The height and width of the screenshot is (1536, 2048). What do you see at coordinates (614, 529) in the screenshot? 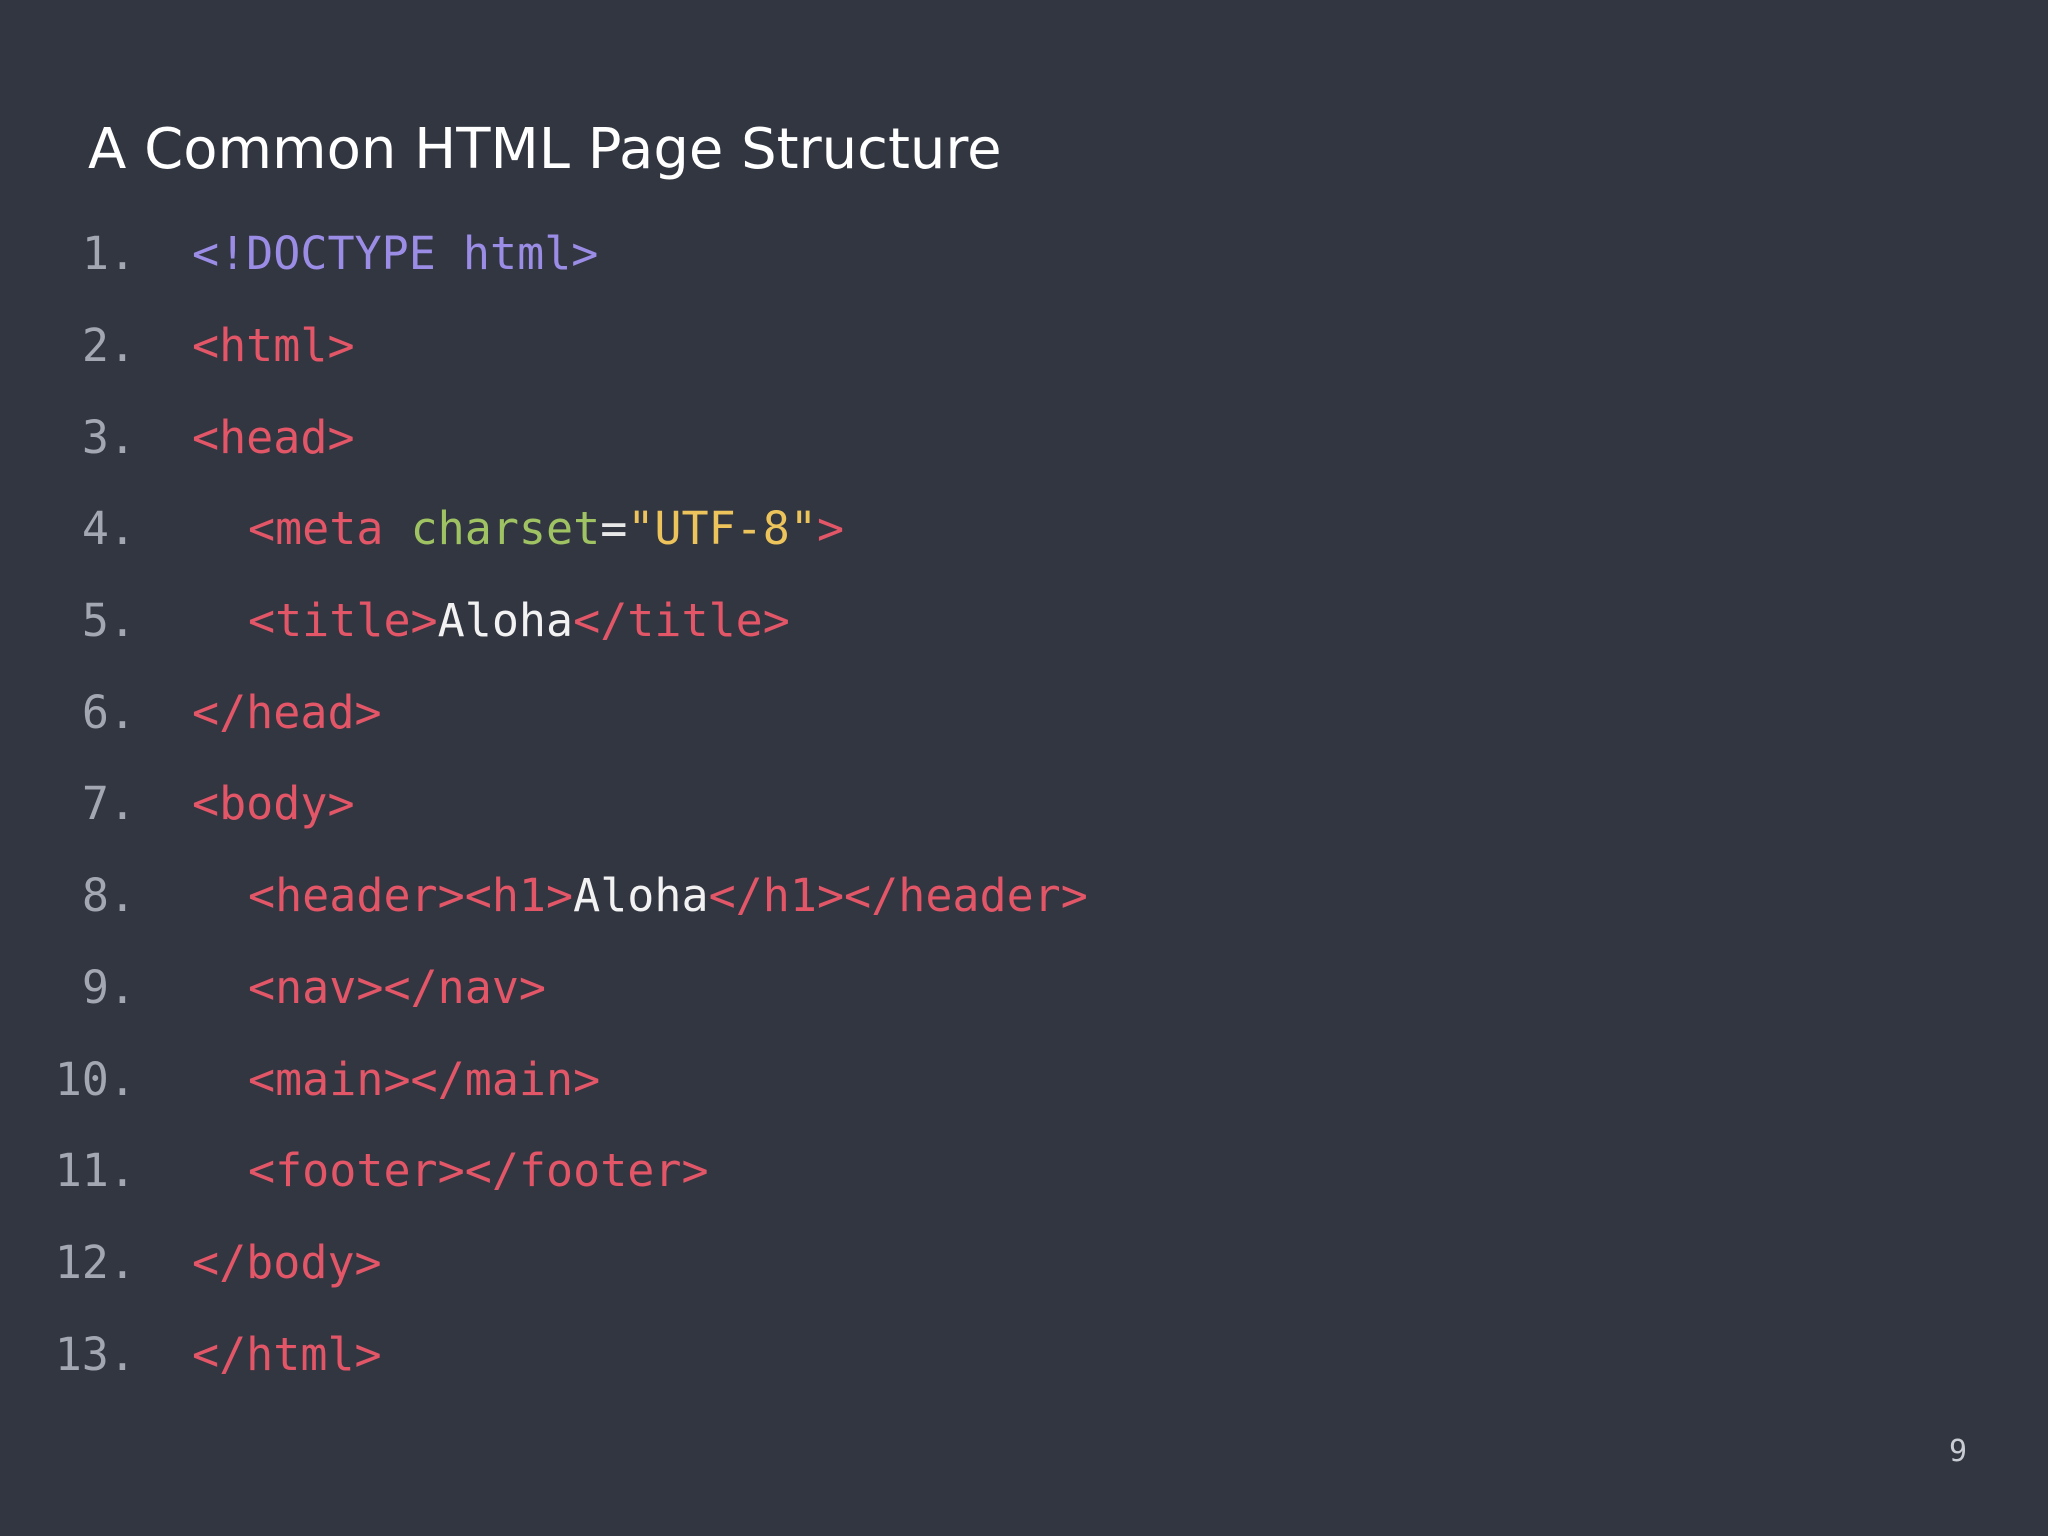
I see `equals-token: =` at bounding box center [614, 529].